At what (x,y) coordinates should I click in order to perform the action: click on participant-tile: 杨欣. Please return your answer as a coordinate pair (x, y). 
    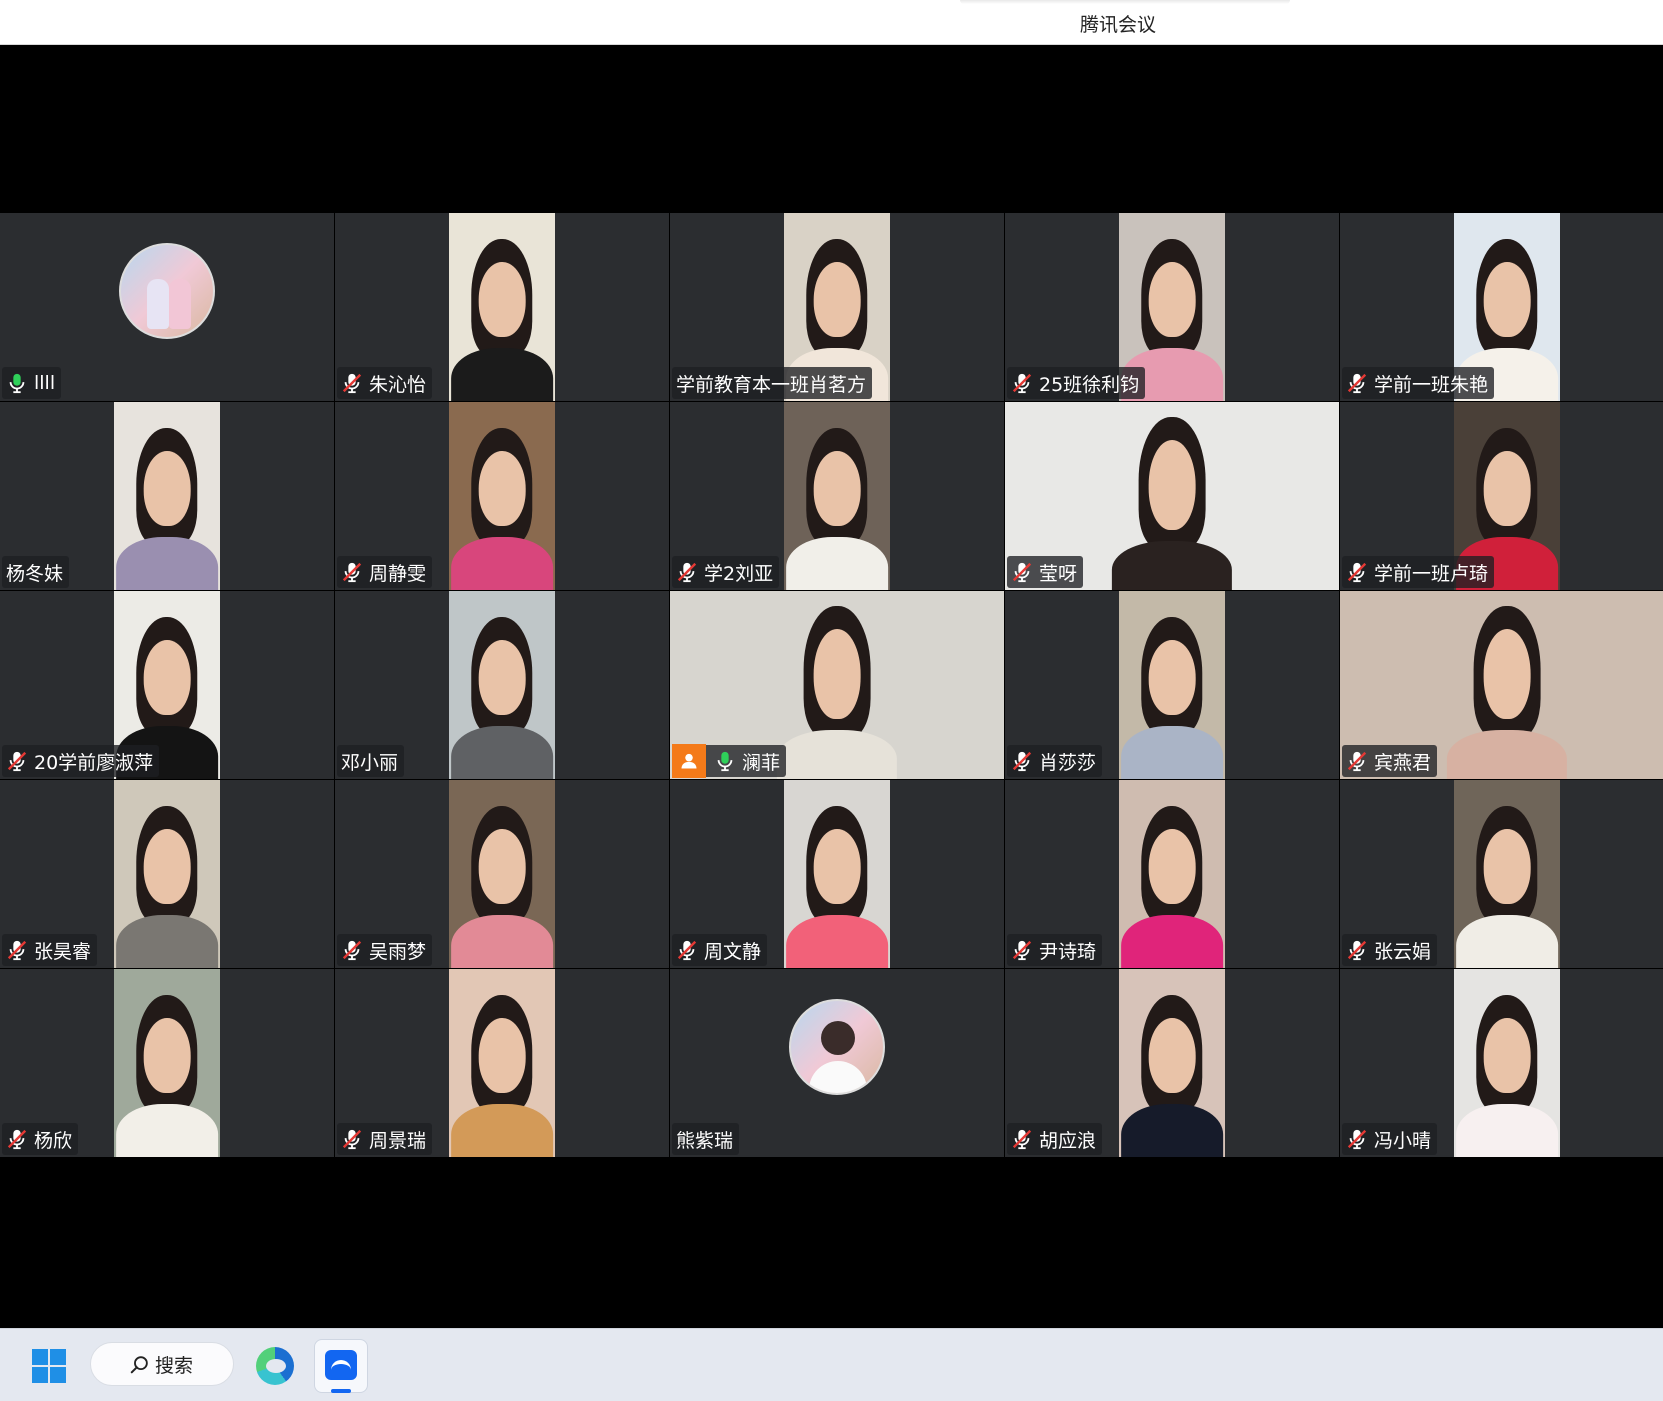
    Looking at the image, I should click on (167, 1063).